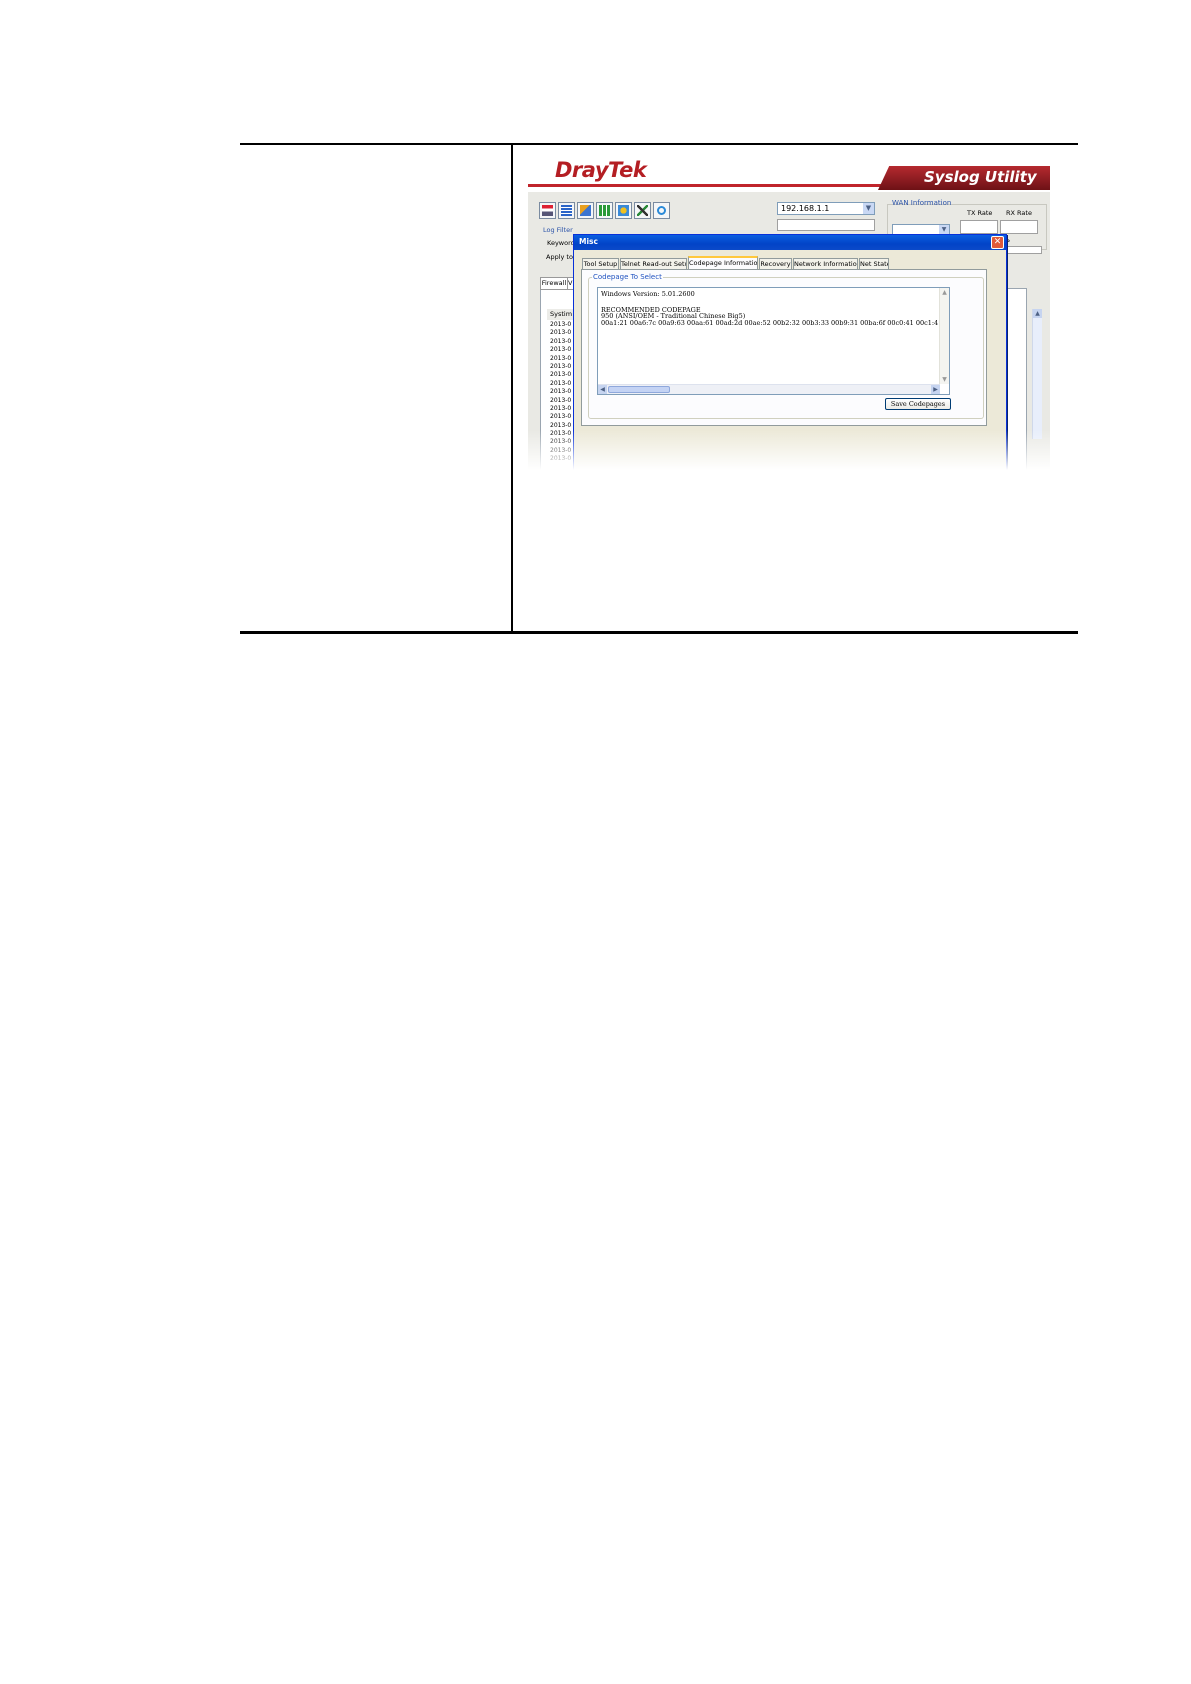 Image resolution: width=1191 pixels, height=1684 pixels. I want to click on screenshot-fade, so click(789, 450).